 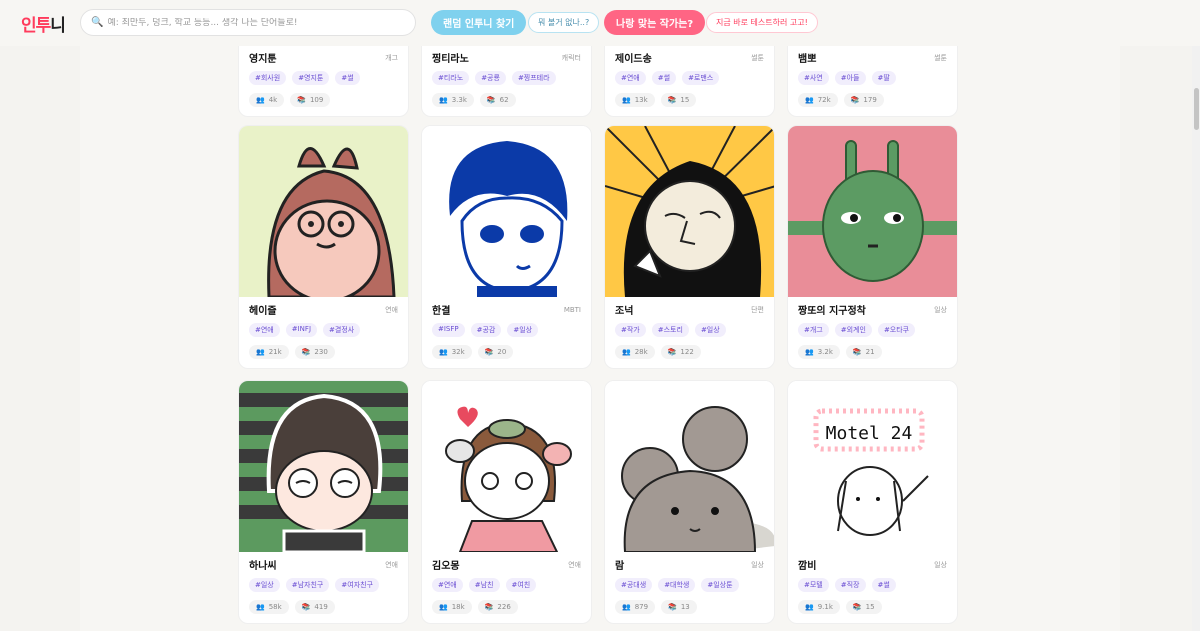 I want to click on card-info: 헤이즐 연애 #연애 #INFJ #결정사 👥 21k 📚 230, so click(x=323, y=330).